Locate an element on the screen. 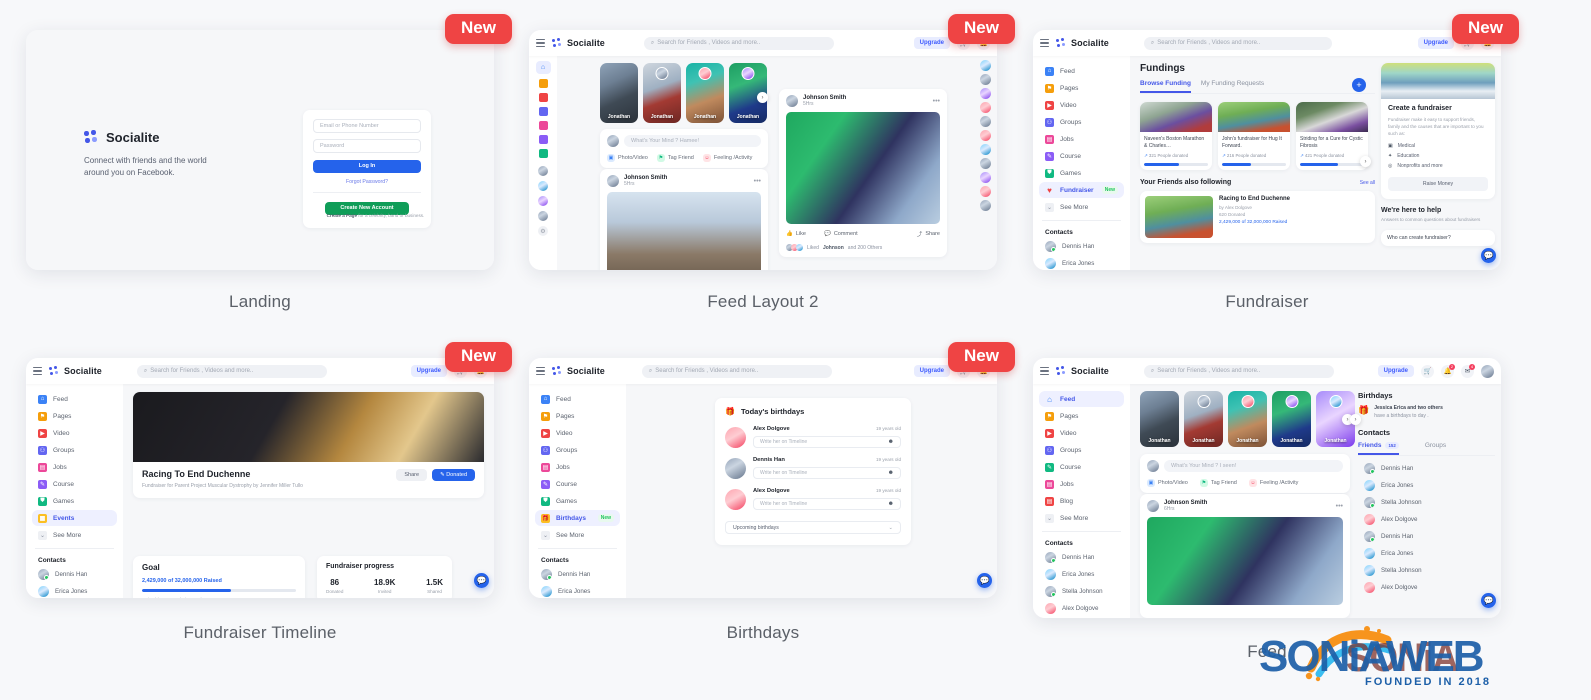 This screenshot has width=1591, height=700. comment-button: 💬 Comment is located at coordinates (841, 234).